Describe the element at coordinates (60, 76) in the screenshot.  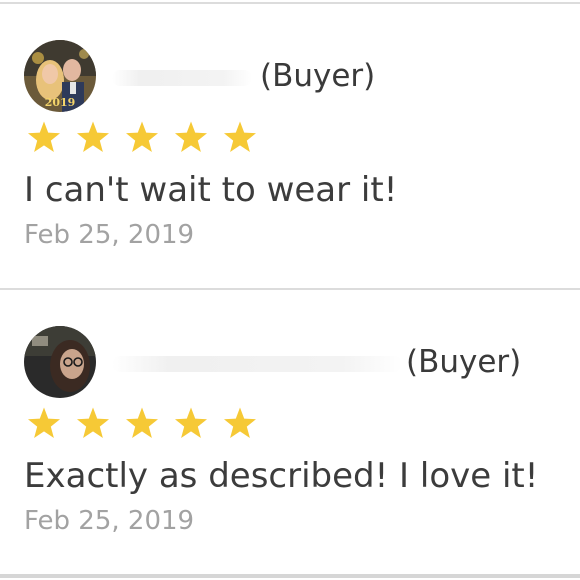
I see `avatar: 2019` at that location.